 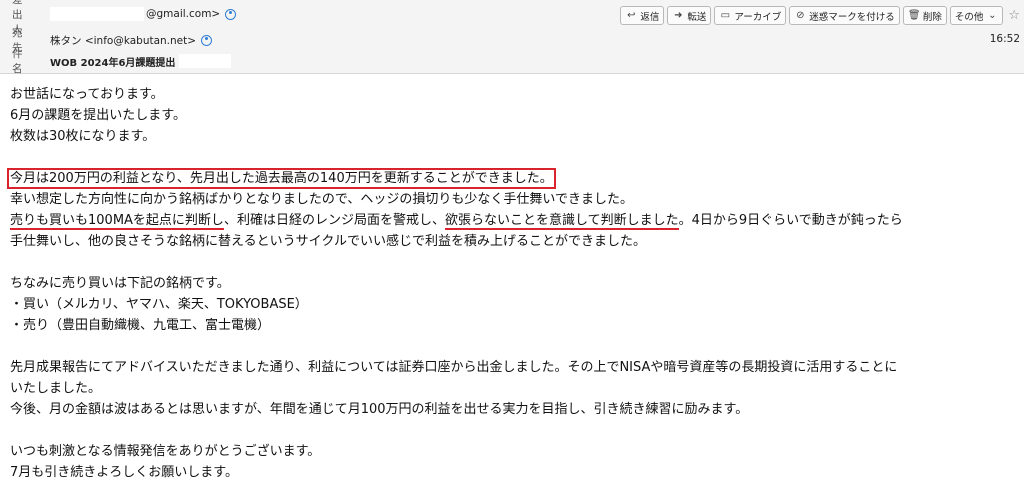 What do you see at coordinates (1014, 15) in the screenshot?
I see `star-icon: ☆` at bounding box center [1014, 15].